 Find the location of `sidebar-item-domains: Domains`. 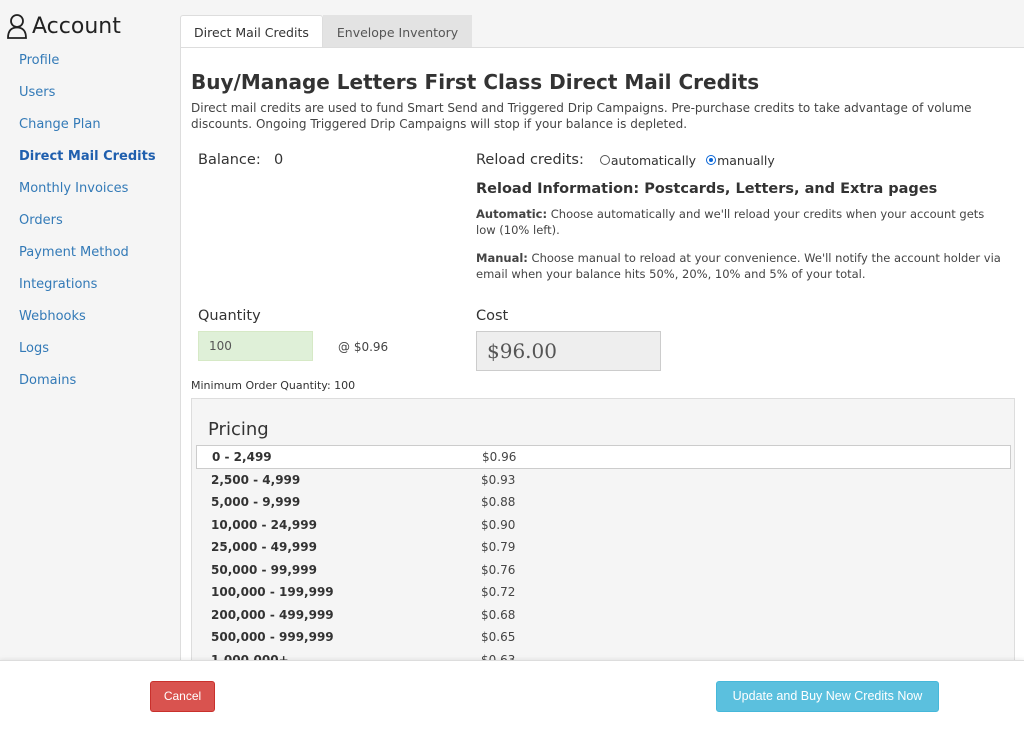

sidebar-item-domains: Domains is located at coordinates (87, 389).